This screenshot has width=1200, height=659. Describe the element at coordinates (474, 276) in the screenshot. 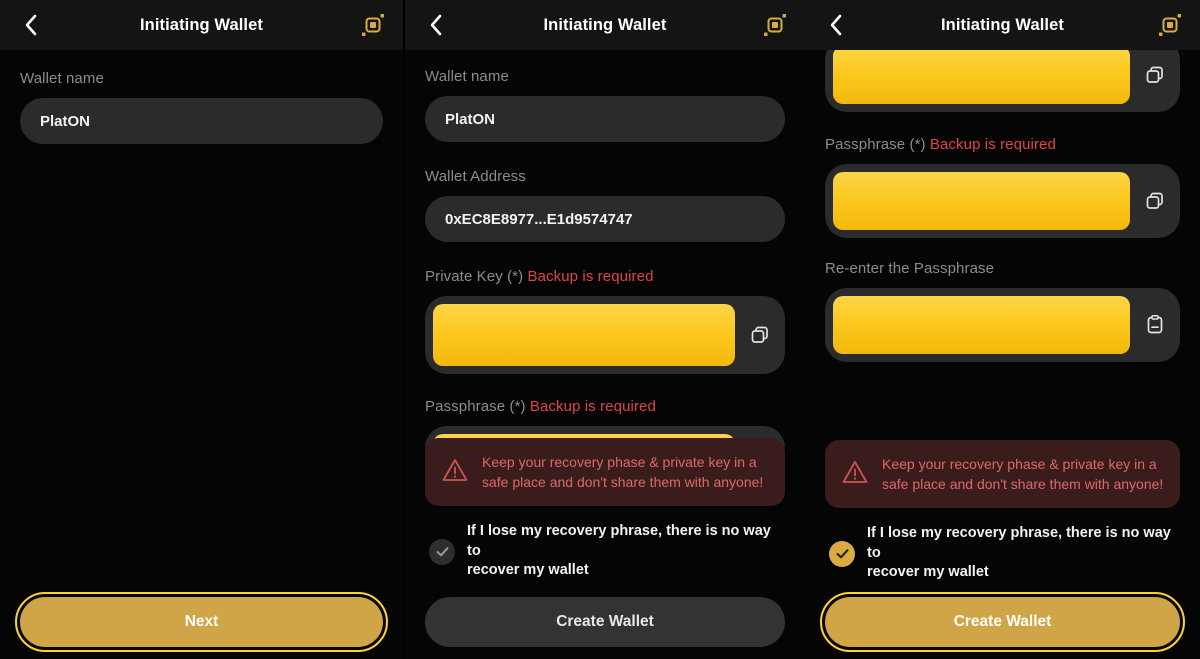

I see `private-key-label-text: Private Key (*)` at that location.